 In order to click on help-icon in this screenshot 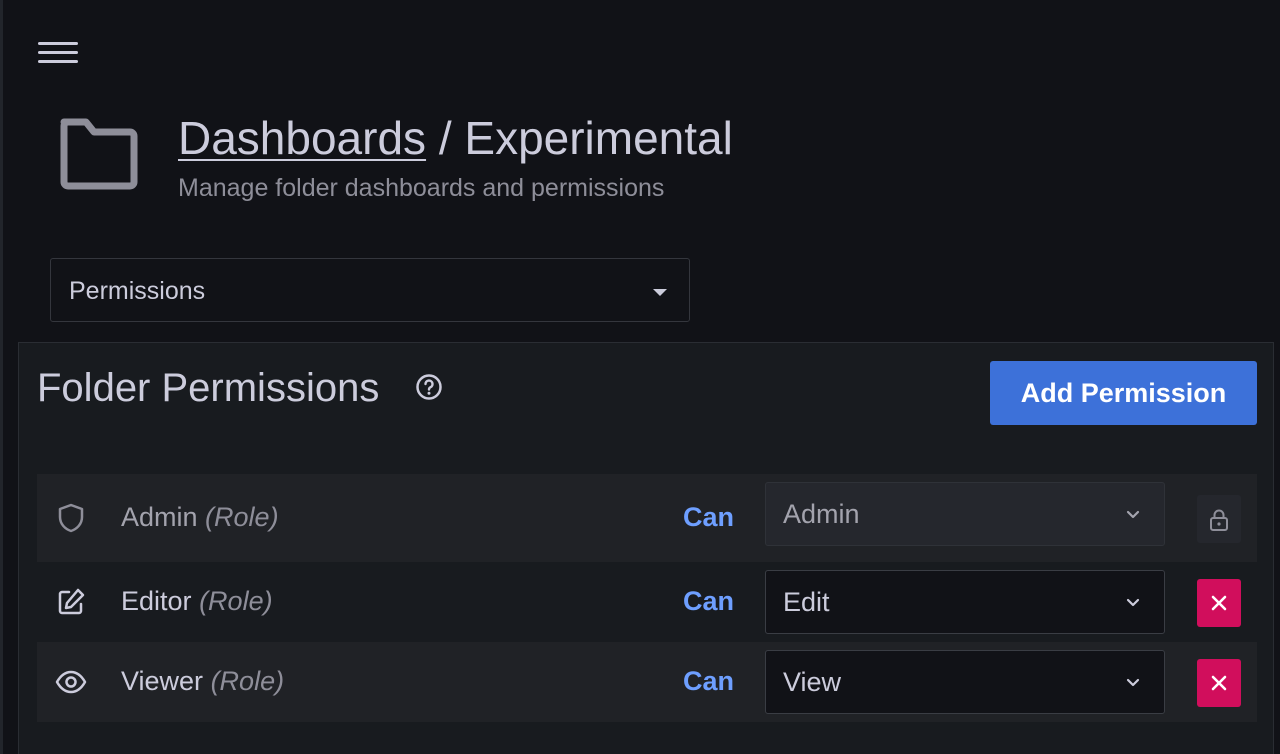, I will do `click(429, 387)`.